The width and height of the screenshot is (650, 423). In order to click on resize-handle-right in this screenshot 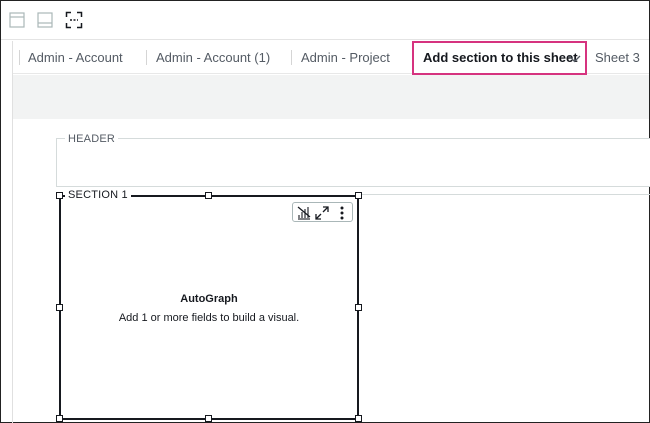, I will do `click(358, 307)`.